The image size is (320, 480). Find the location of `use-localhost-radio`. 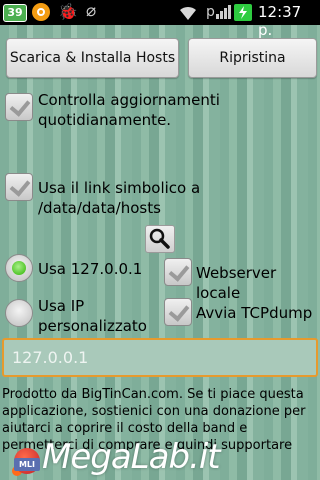

use-localhost-radio is located at coordinates (19, 268).